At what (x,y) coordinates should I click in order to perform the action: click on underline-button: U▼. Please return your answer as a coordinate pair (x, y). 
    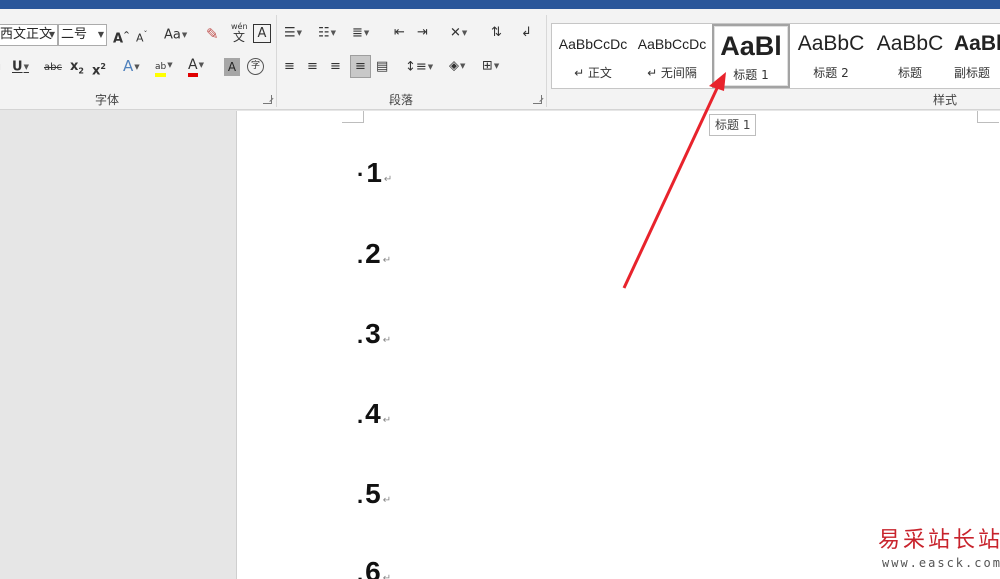
    Looking at the image, I should click on (20, 67).